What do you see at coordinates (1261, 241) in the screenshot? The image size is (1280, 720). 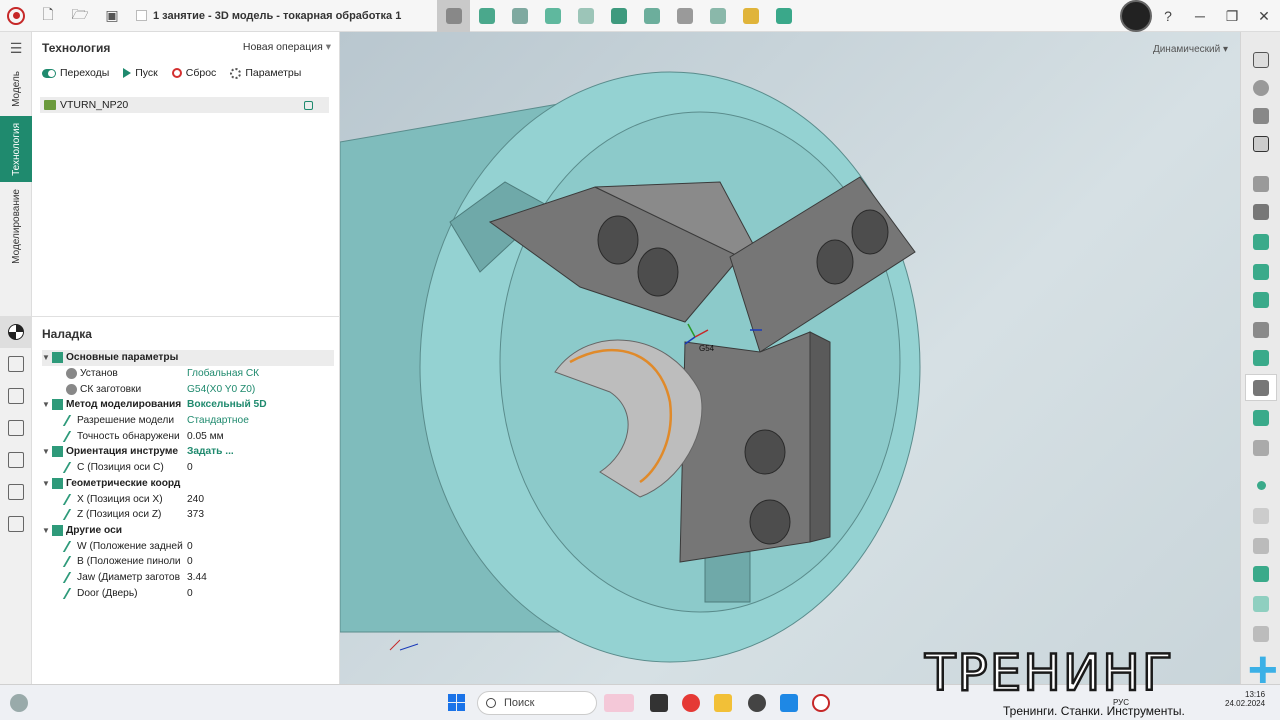 I see `holder-visibility-icon` at bounding box center [1261, 241].